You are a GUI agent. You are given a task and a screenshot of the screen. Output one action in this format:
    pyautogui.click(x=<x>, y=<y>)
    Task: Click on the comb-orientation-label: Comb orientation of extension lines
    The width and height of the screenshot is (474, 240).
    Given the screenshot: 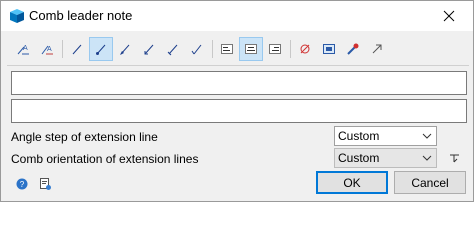 What is the action you would take?
    pyautogui.click(x=105, y=159)
    